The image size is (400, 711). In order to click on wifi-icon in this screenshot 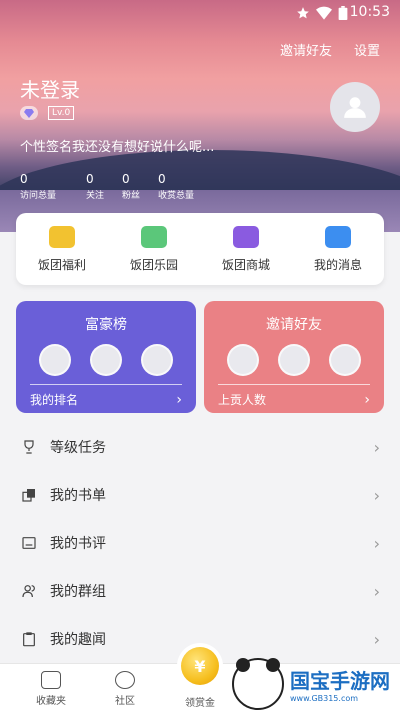, I will do `click(324, 14)`.